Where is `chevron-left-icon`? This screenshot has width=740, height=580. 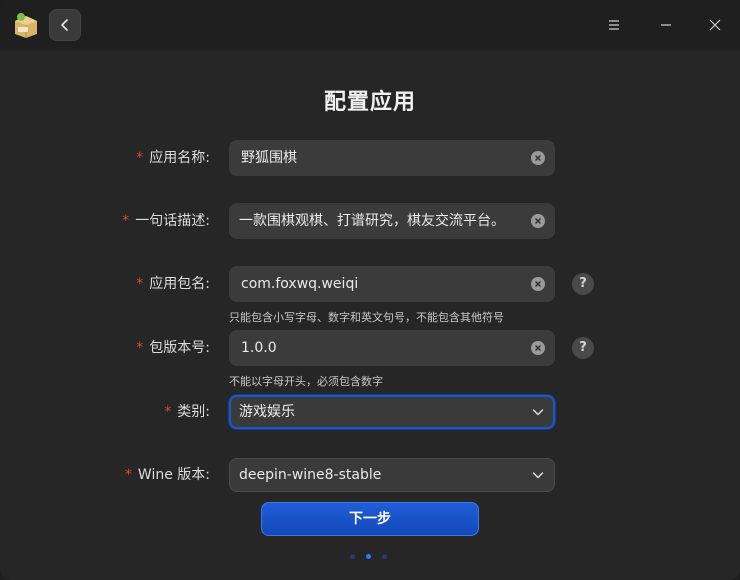
chevron-left-icon is located at coordinates (64, 25).